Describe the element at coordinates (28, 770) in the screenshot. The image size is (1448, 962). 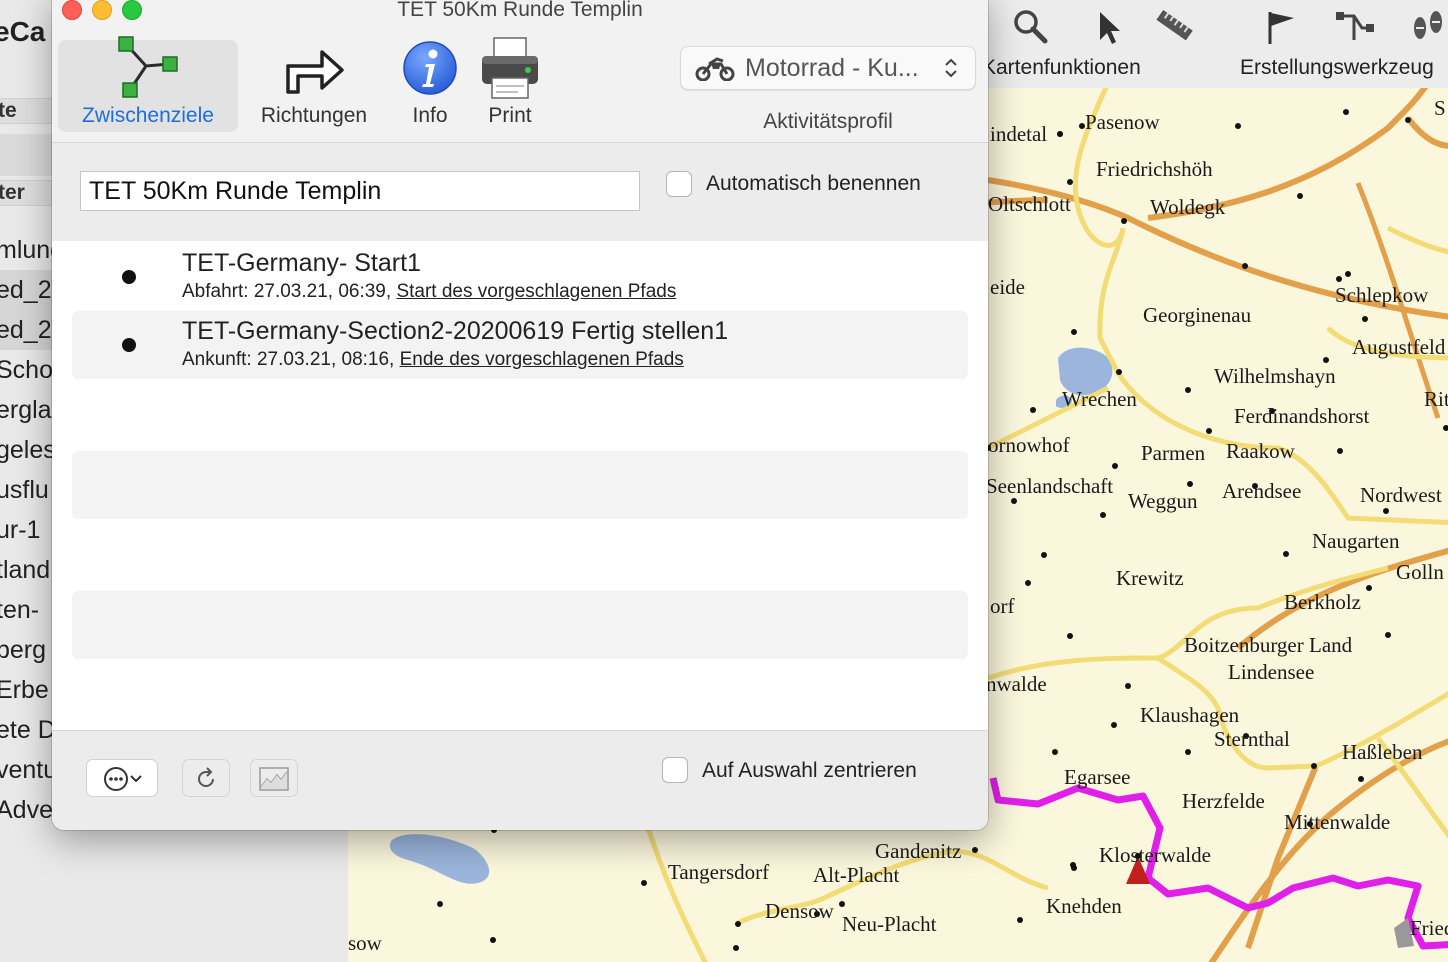
I see `sidebar-item: ventu` at that location.